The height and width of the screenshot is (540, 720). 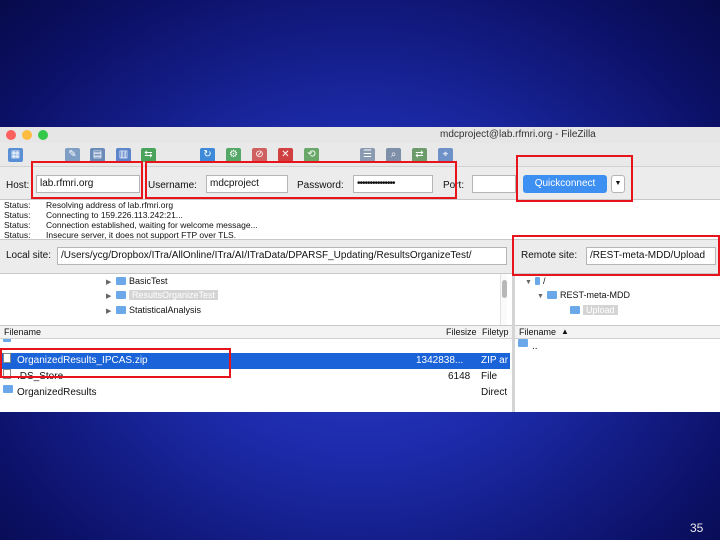 I want to click on message-log-icon: ▤, so click(x=97, y=155).